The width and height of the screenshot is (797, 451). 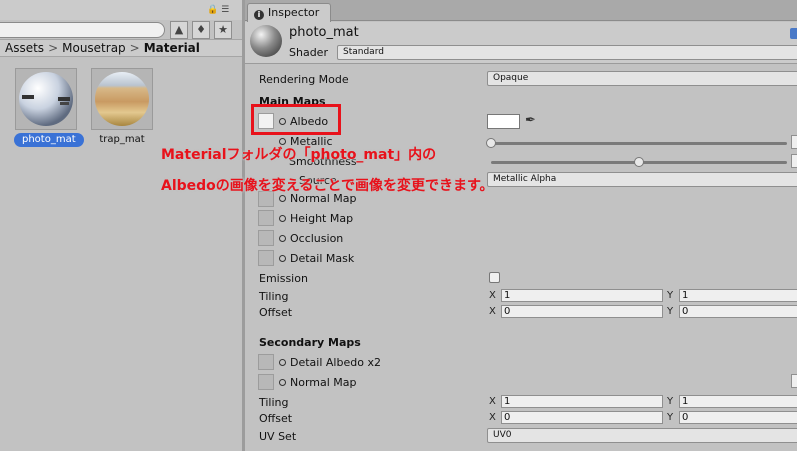 I want to click on source-dropdown: Metallic Alpha, so click(x=642, y=179).